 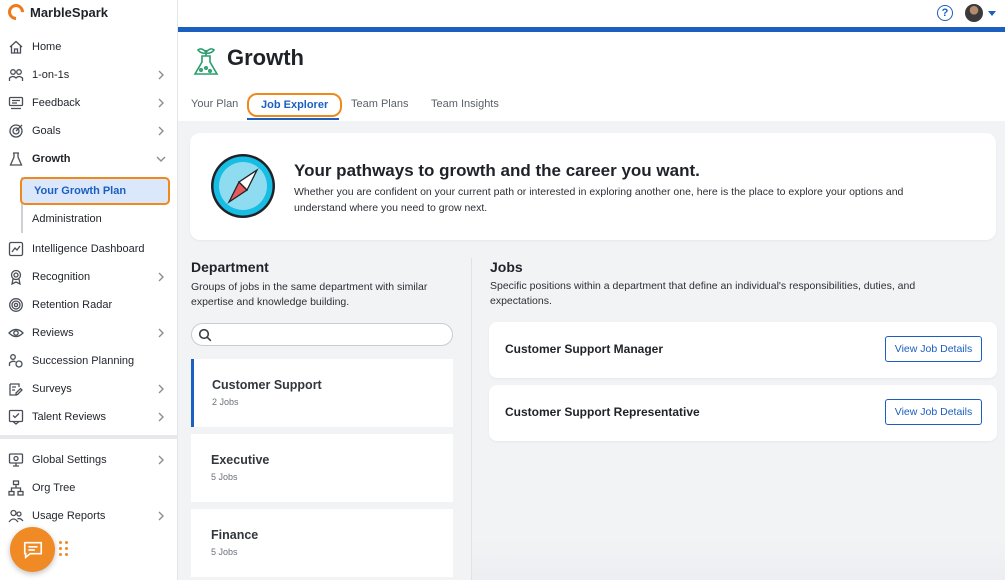 What do you see at coordinates (265, 57) in the screenshot?
I see `page-title: Growth` at bounding box center [265, 57].